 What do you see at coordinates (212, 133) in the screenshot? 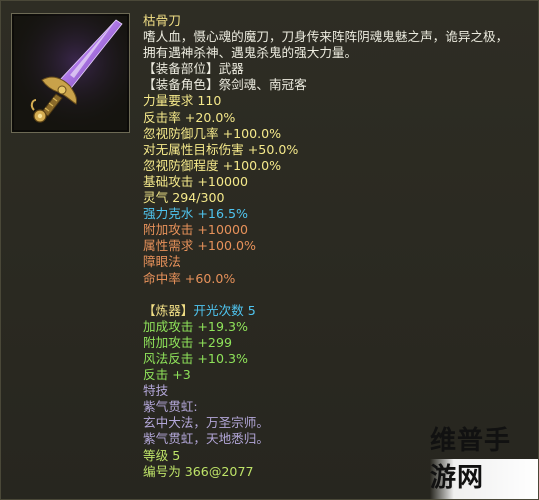
I see `stat-ignore-def-chance: 忽视防御几率 +100.0%` at bounding box center [212, 133].